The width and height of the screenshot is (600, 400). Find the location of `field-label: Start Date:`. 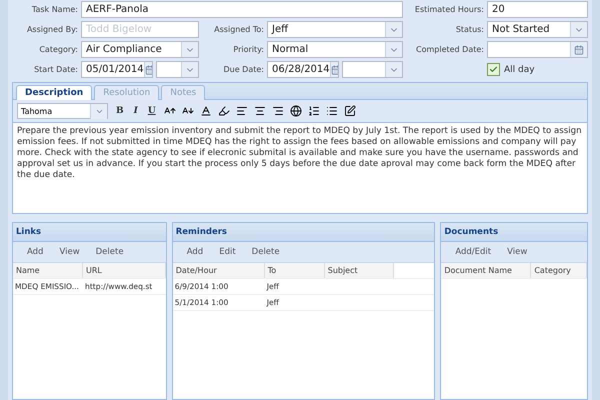

field-label: Start Date: is located at coordinates (55, 69).